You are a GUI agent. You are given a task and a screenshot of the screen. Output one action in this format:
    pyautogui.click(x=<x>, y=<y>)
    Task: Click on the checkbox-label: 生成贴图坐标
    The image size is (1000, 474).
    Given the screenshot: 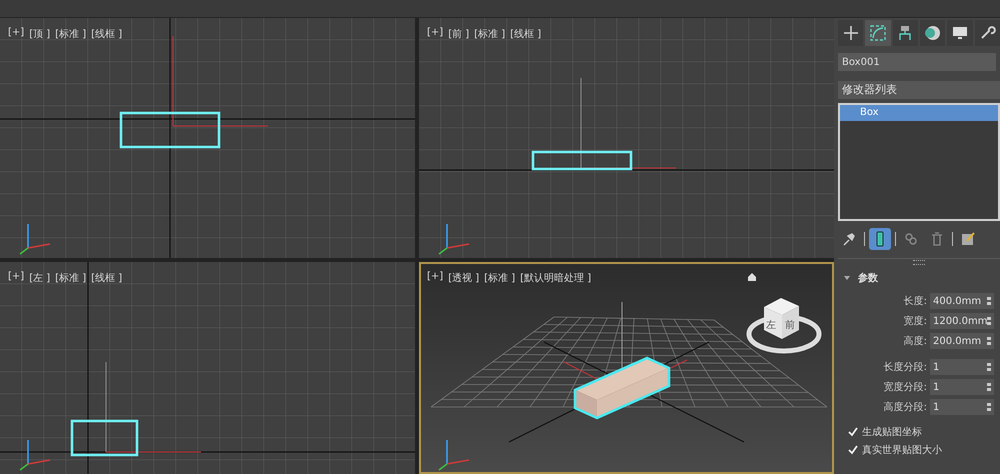 What is the action you would take?
    pyautogui.click(x=892, y=432)
    